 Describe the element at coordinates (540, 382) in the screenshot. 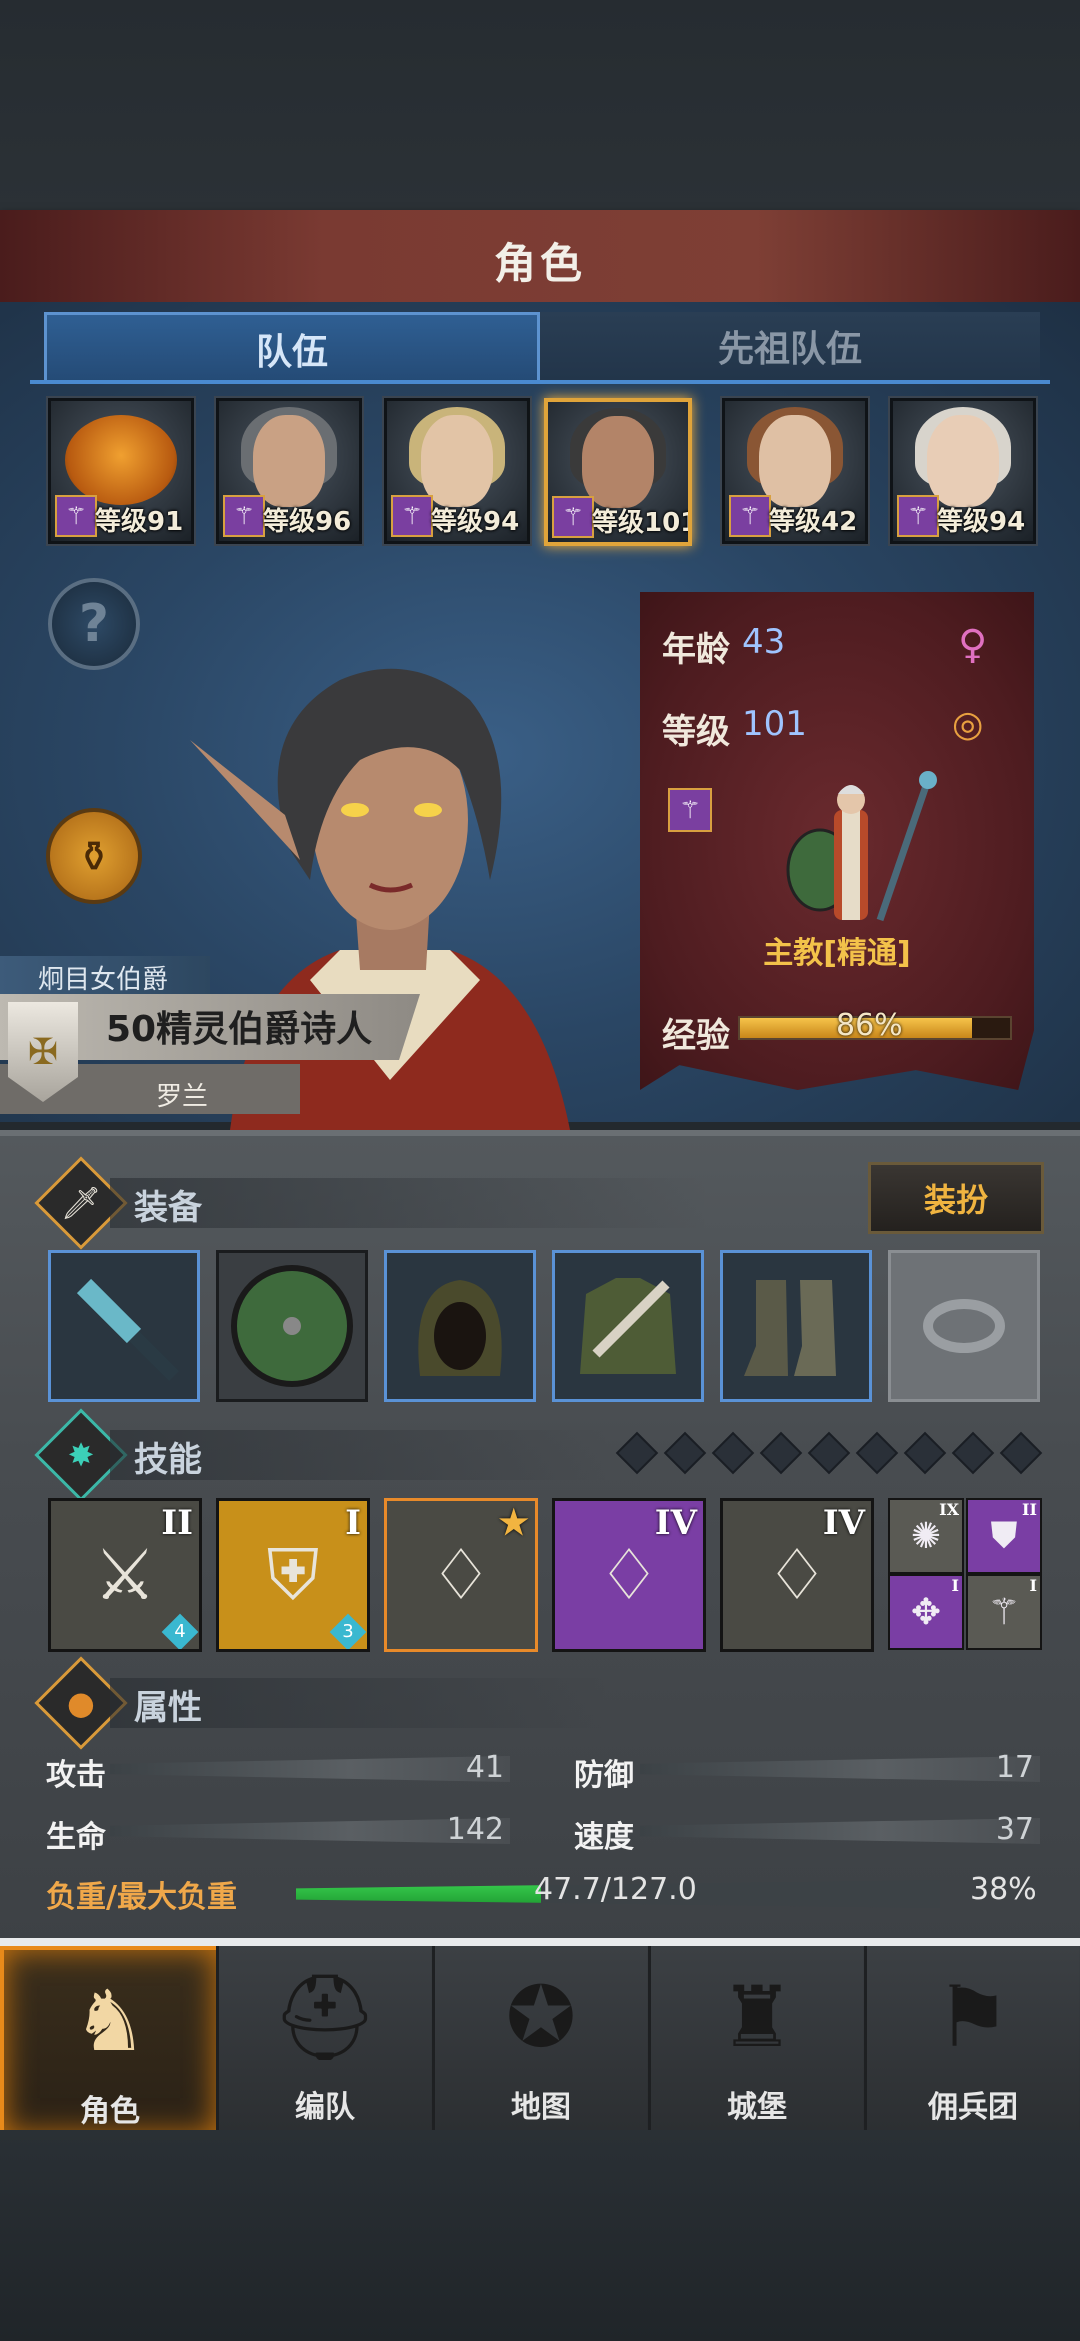

I see `tab-underline` at that location.